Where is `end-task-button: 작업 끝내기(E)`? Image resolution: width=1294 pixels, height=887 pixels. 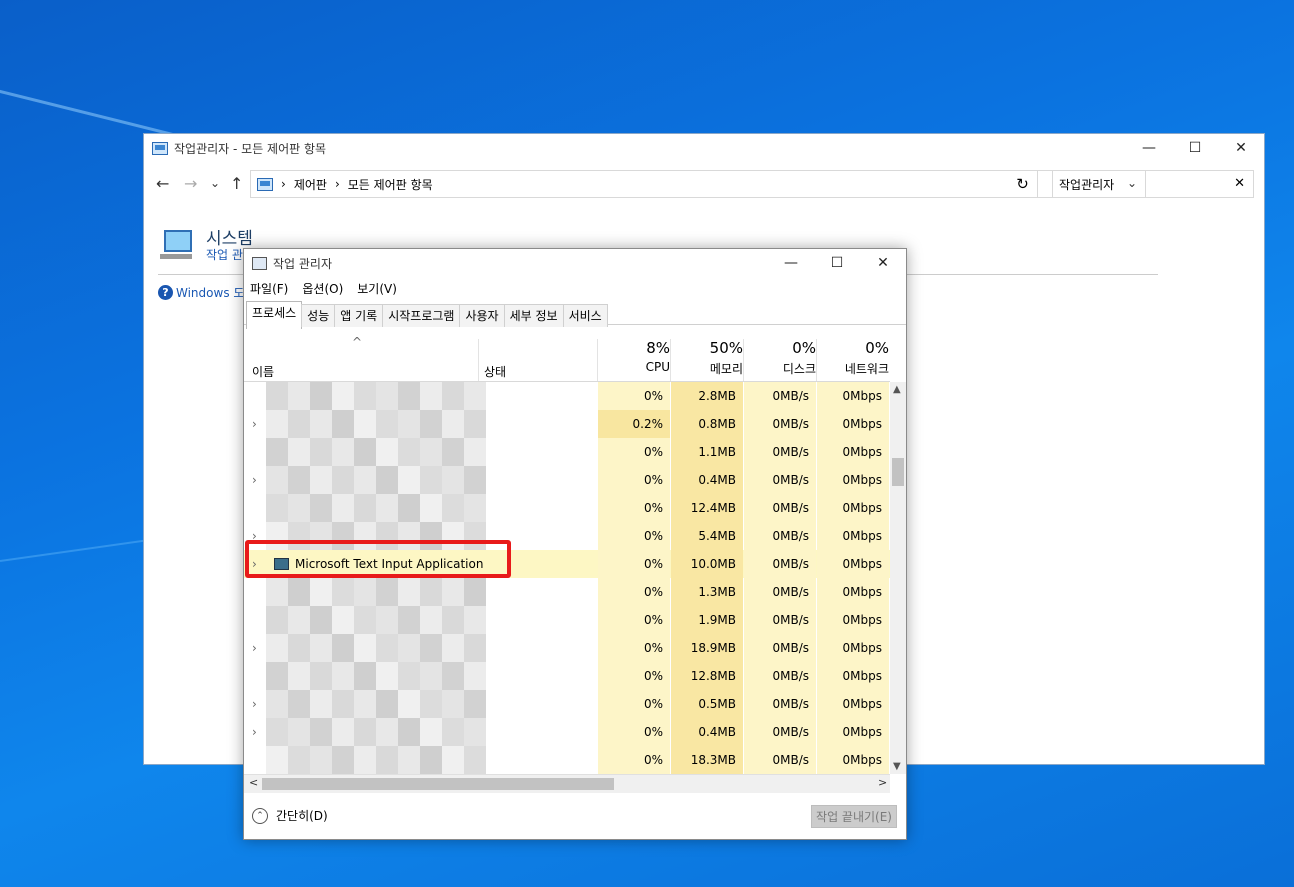
end-task-button: 작업 끝내기(E) is located at coordinates (854, 816).